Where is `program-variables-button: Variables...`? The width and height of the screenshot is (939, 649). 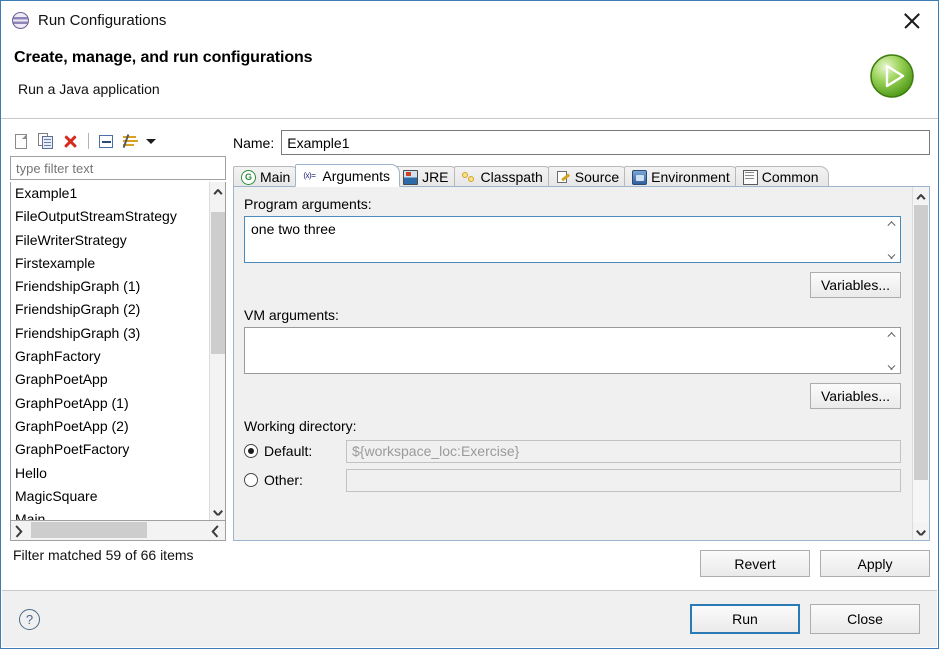 program-variables-button: Variables... is located at coordinates (855, 285).